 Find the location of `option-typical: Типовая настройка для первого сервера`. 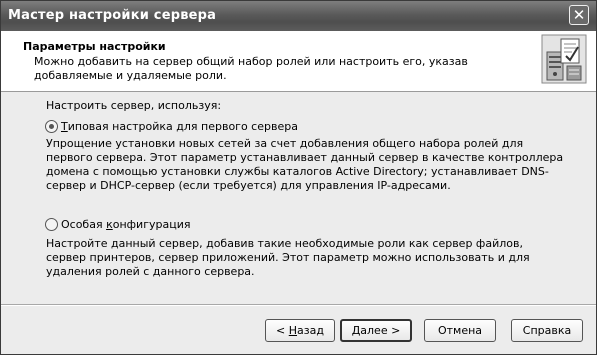

option-typical: Типовая настройка для первого сервера is located at coordinates (171, 126).